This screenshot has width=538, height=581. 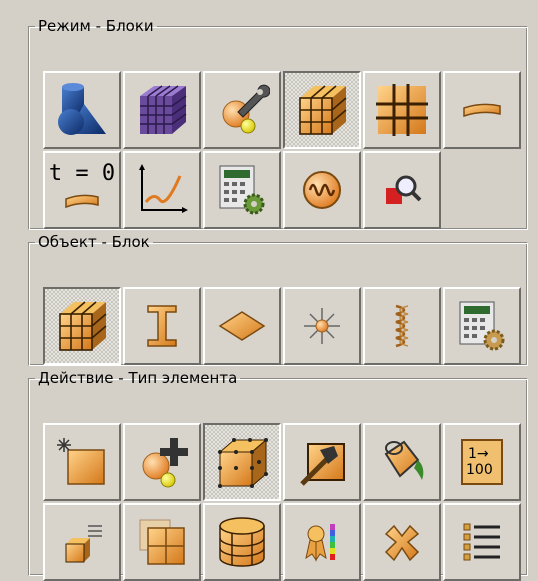 I want to click on add-vertex-icon, so click(x=165, y=463).